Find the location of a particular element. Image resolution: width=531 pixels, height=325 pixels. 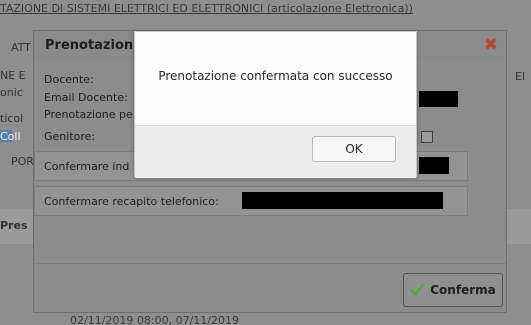

confirm-phone-label: Confermare recapito telefonico: is located at coordinates (131, 201).